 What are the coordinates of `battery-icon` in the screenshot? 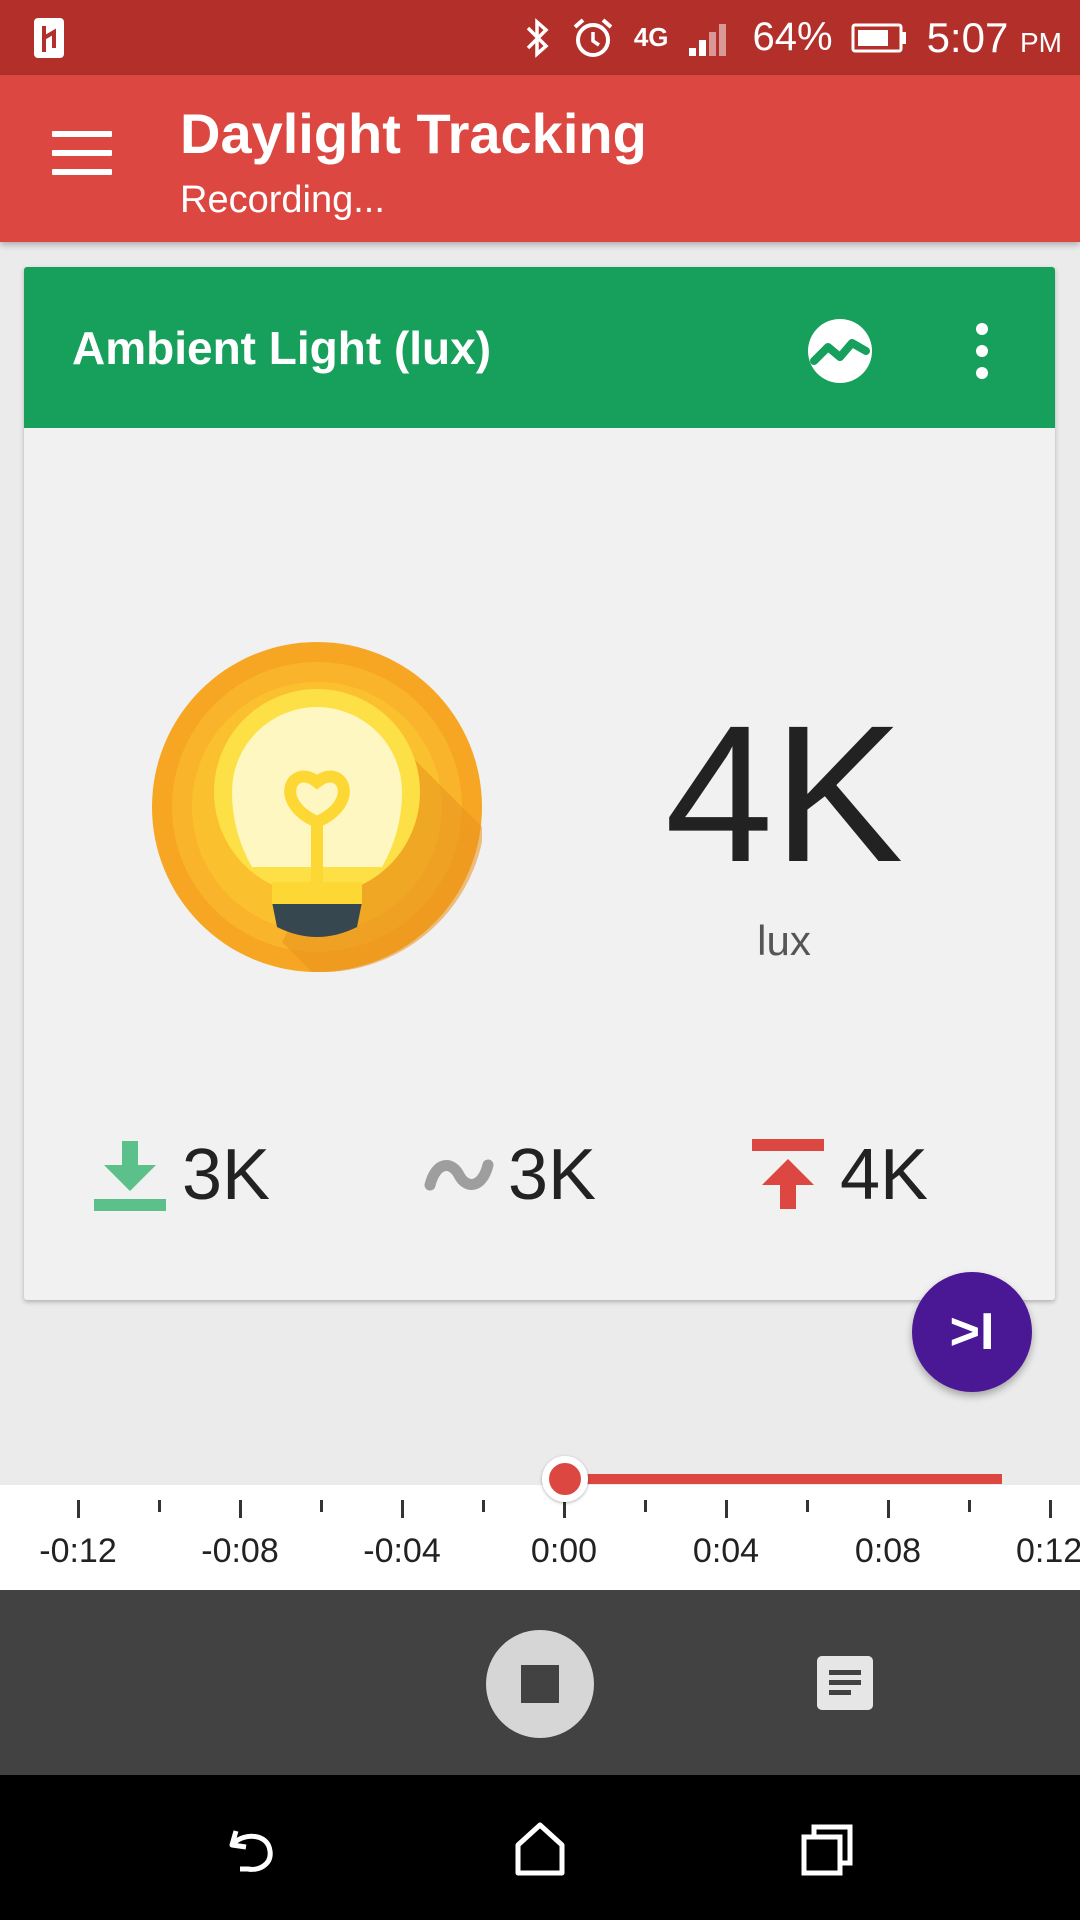 It's located at (878, 37).